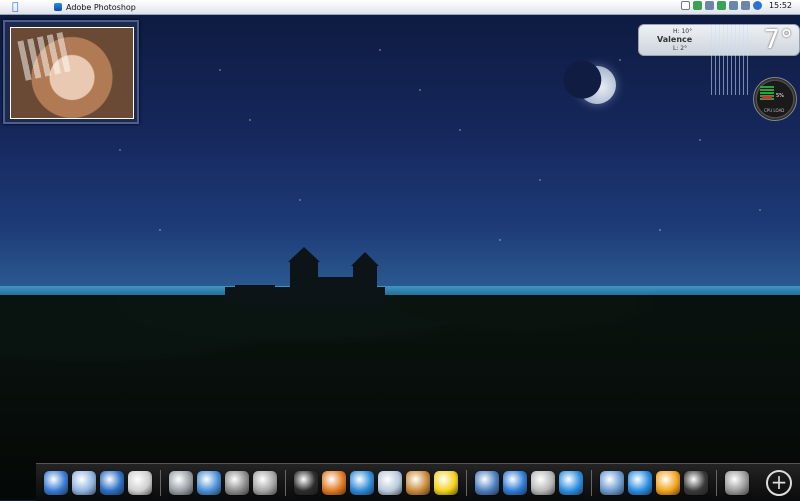 The image size is (800, 501). I want to click on waveform-icon, so click(390, 482).